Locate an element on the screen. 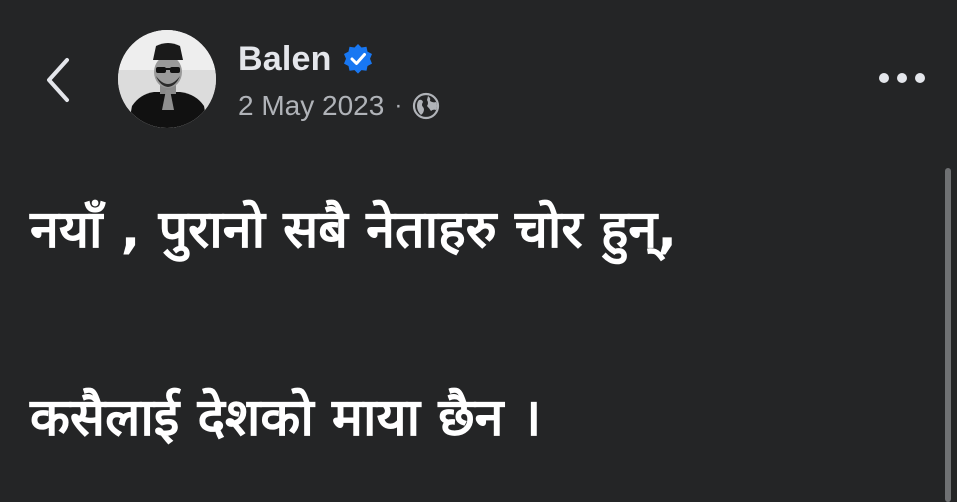 The height and width of the screenshot is (502, 957). post-header: Balen 2 May 2023 · is located at coordinates (339, 81).